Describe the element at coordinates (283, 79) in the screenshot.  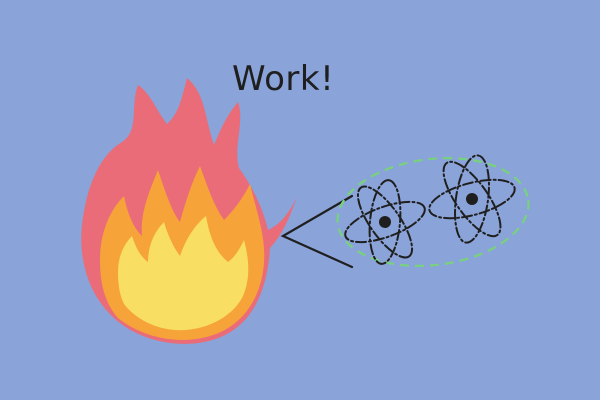
I see `work-caption: Work!` at that location.